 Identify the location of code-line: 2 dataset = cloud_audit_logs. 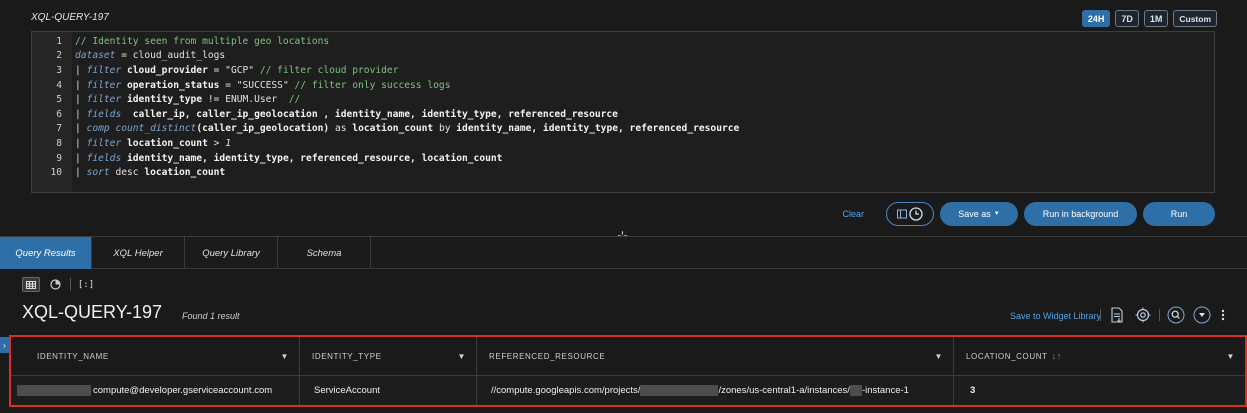
(128, 56).